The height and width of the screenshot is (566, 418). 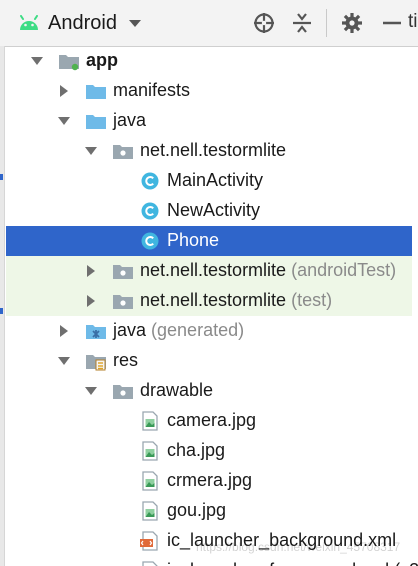 I want to click on tree-row: java, so click(x=209, y=121).